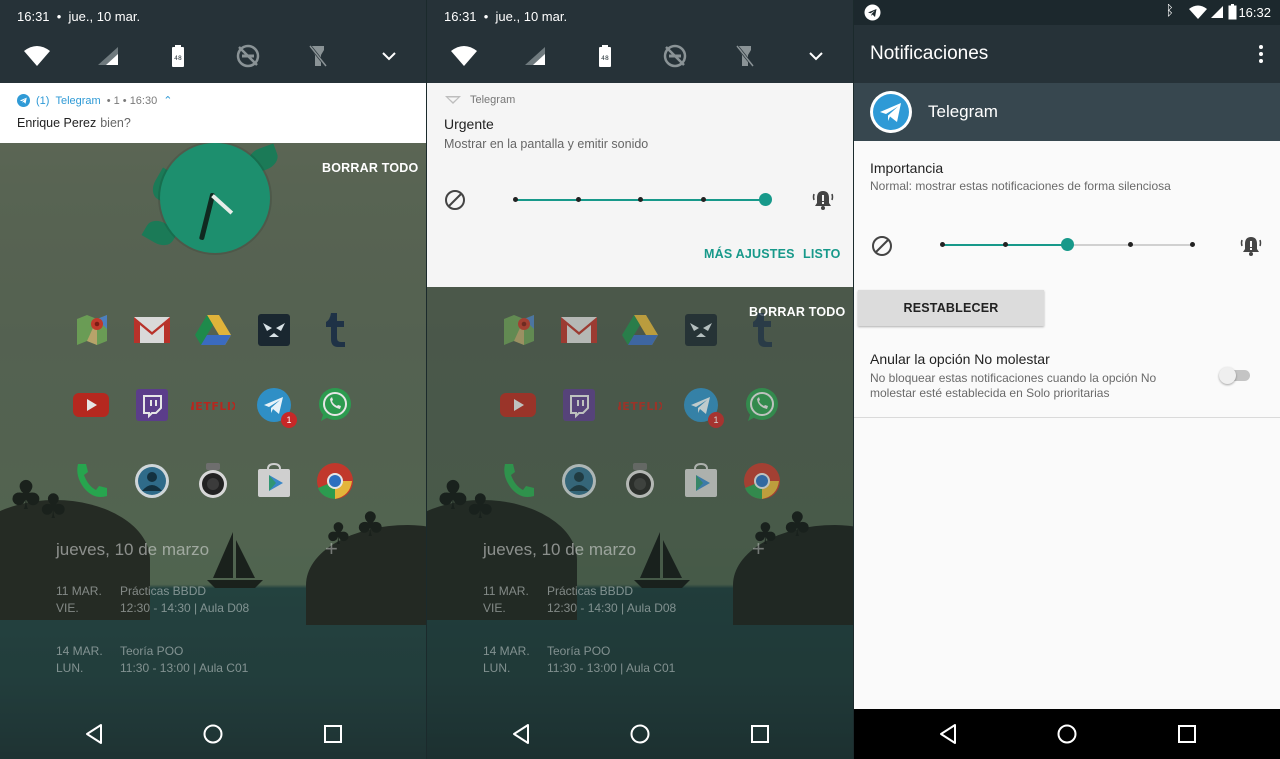 The width and height of the screenshot is (1280, 759). Describe the element at coordinates (43, 100) in the screenshot. I see `notification-count: (1)` at that location.